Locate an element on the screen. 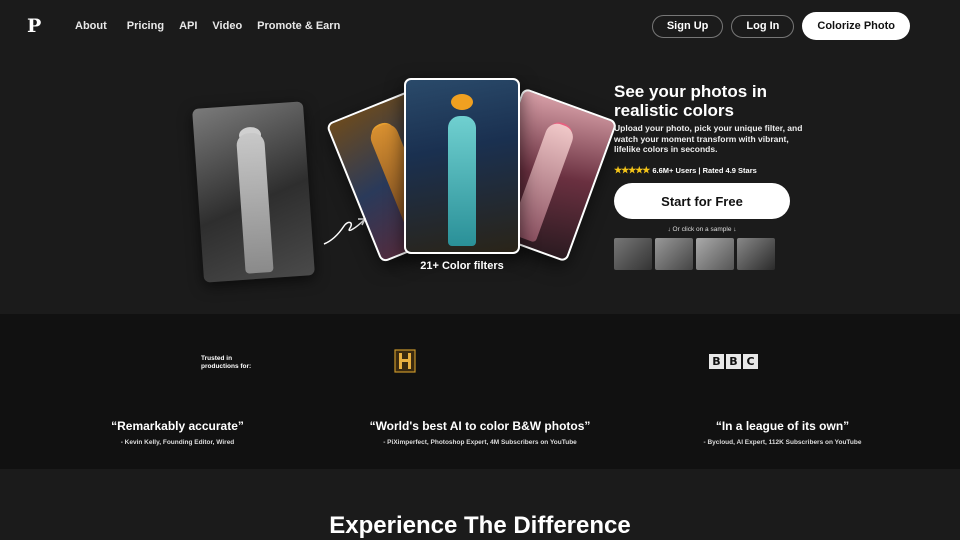 This screenshot has width=960, height=540. testimonial-quote: “Remarkably accurate” is located at coordinates (177, 426).